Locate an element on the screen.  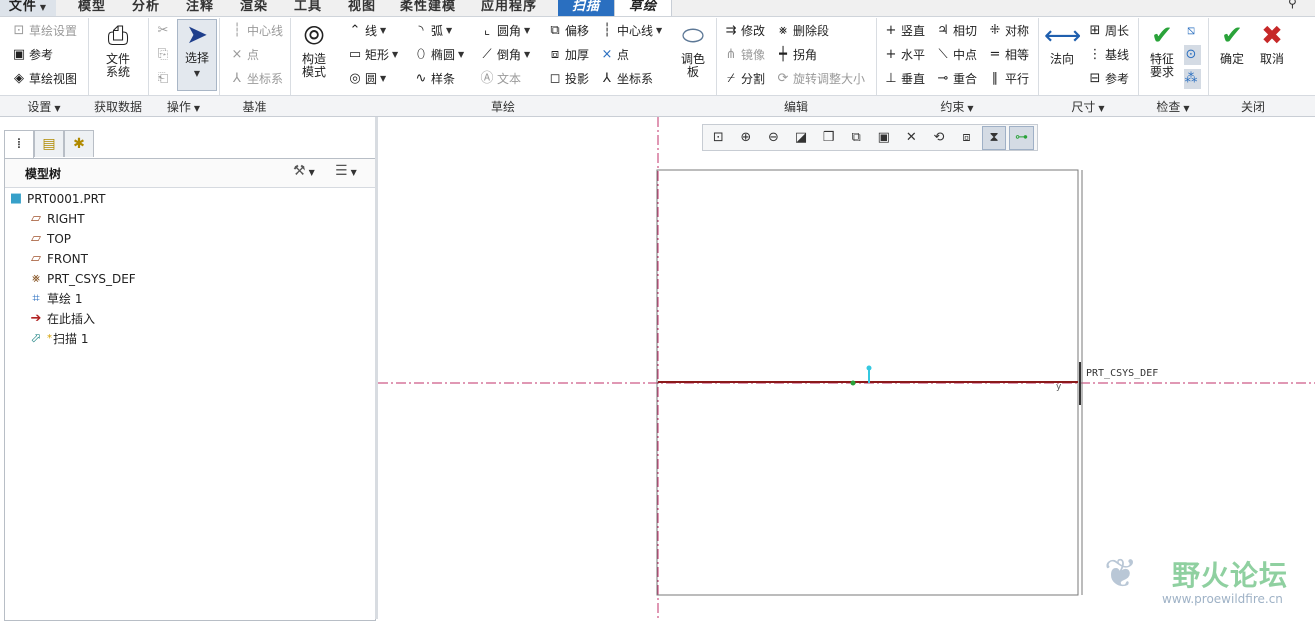
tree-settings-icon: ⚒ ▼ is located at coordinates (304, 171).